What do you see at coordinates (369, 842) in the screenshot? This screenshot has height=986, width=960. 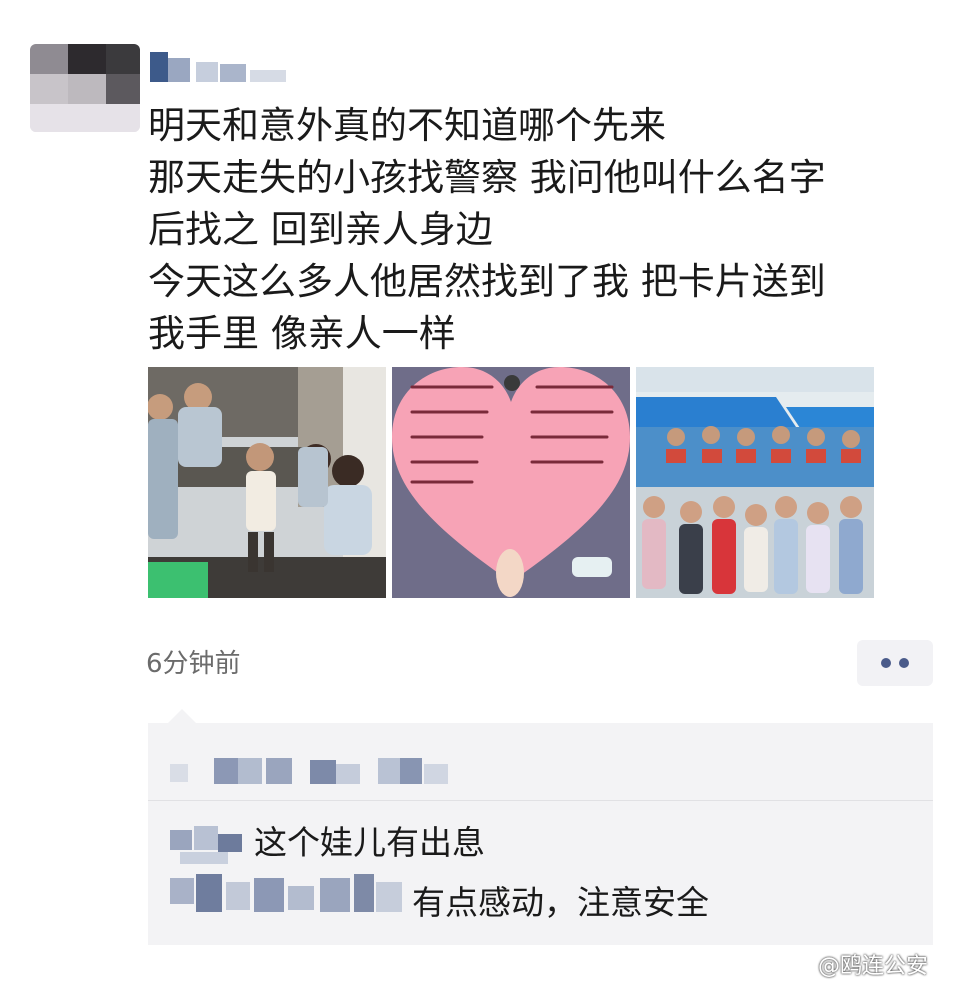 I see `comment-text: 这个娃儿有出息` at bounding box center [369, 842].